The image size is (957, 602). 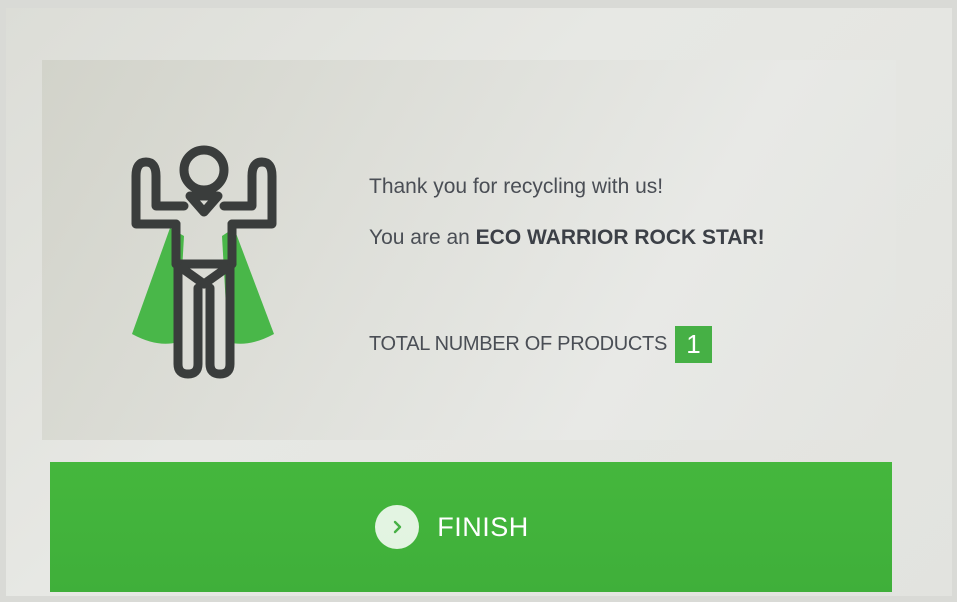 I want to click on chevron-right-icon, so click(x=397, y=527).